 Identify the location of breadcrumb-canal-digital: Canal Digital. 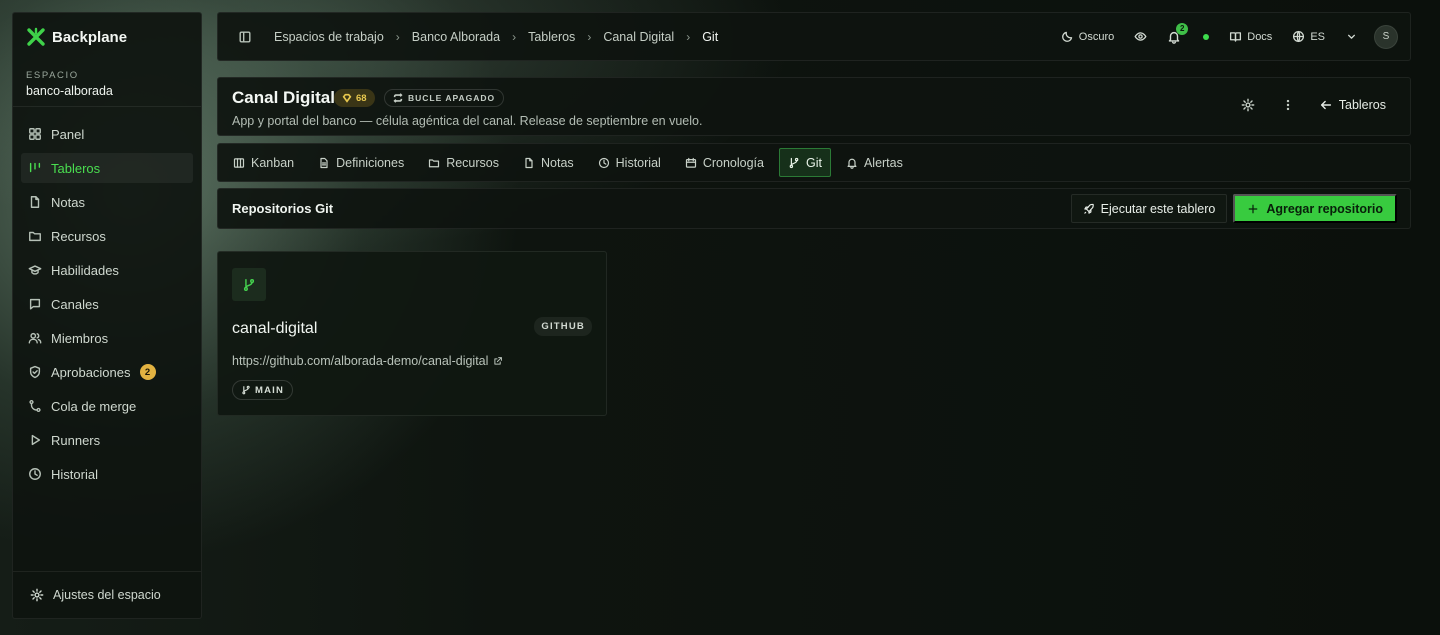
(638, 37).